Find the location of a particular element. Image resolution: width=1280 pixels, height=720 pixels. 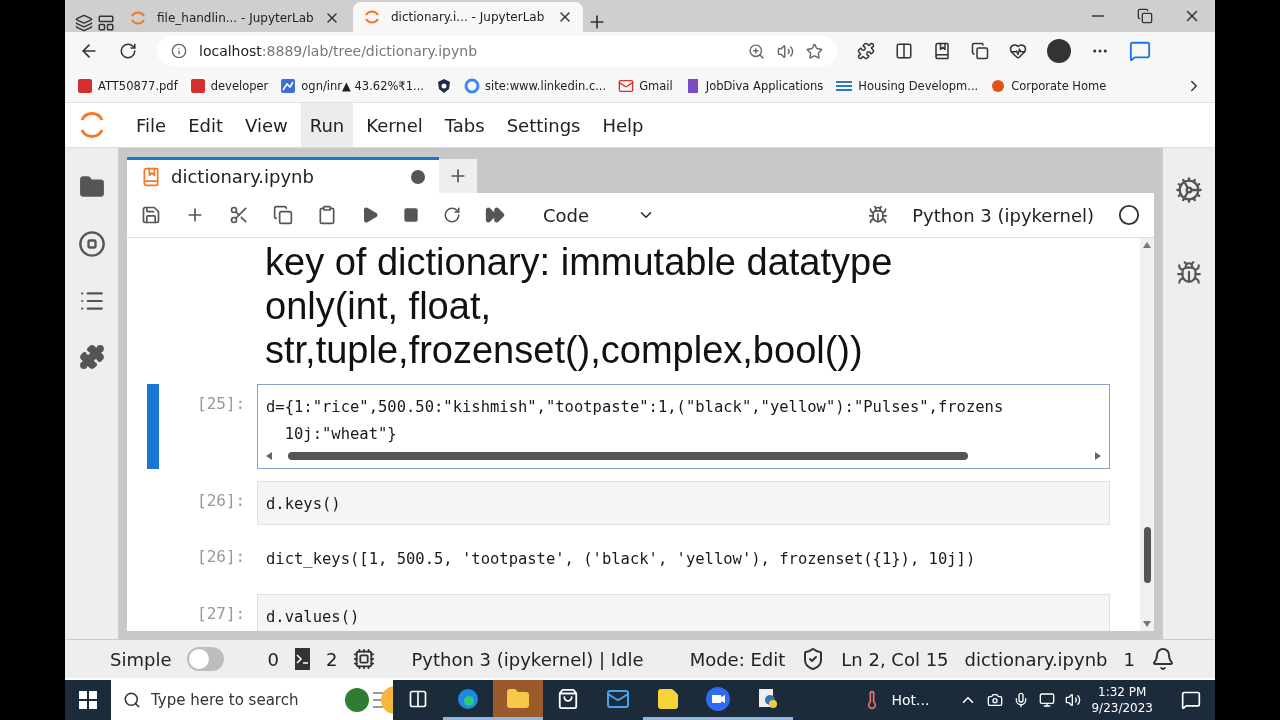

menu-item: Help is located at coordinates (623, 125).